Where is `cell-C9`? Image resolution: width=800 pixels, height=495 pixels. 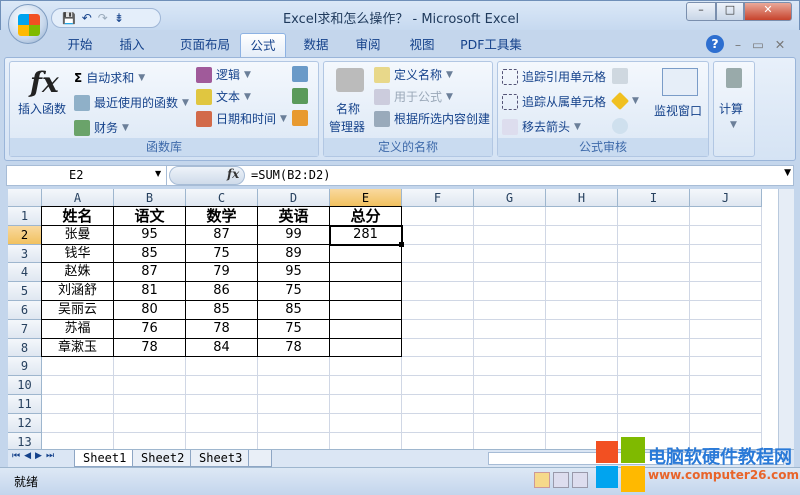 cell-C9 is located at coordinates (222, 367).